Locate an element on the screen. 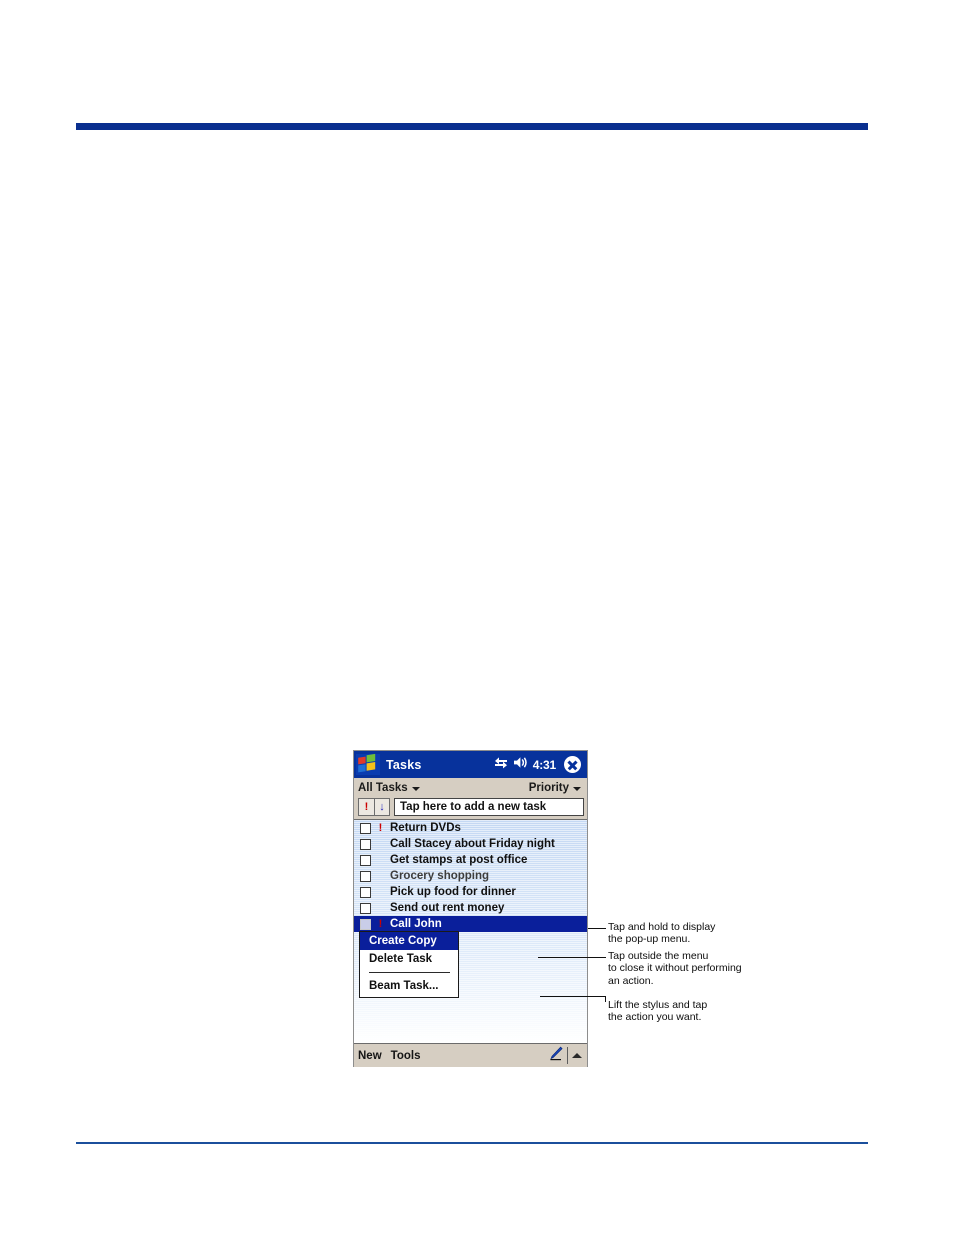 This screenshot has width=954, height=1235. menu-item-label: Create Copy is located at coordinates (403, 941).